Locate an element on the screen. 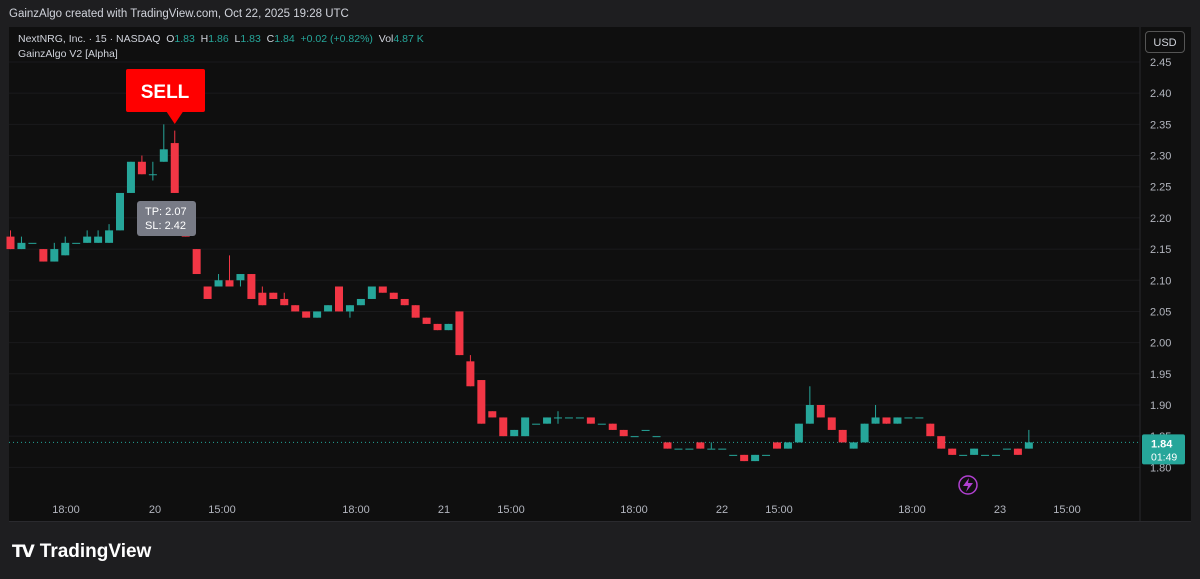  lightning-bolt-icon is located at coordinates (968, 485).